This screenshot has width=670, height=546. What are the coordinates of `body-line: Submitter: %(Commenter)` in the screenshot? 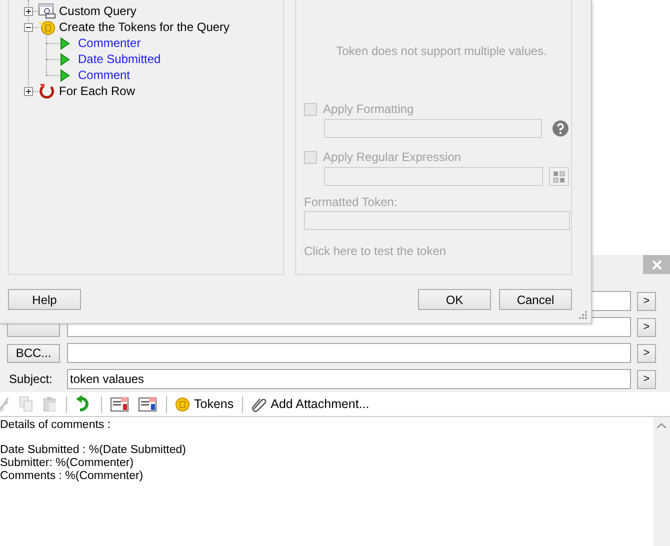 It's located at (67, 463).